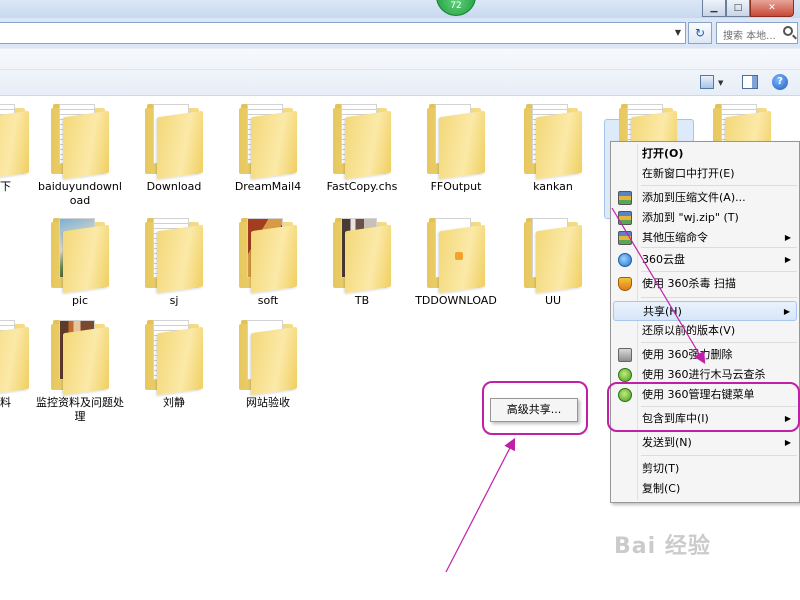 Image resolution: width=800 pixels, height=600 pixels. I want to click on chevron-down-icon: ▼, so click(678, 32).